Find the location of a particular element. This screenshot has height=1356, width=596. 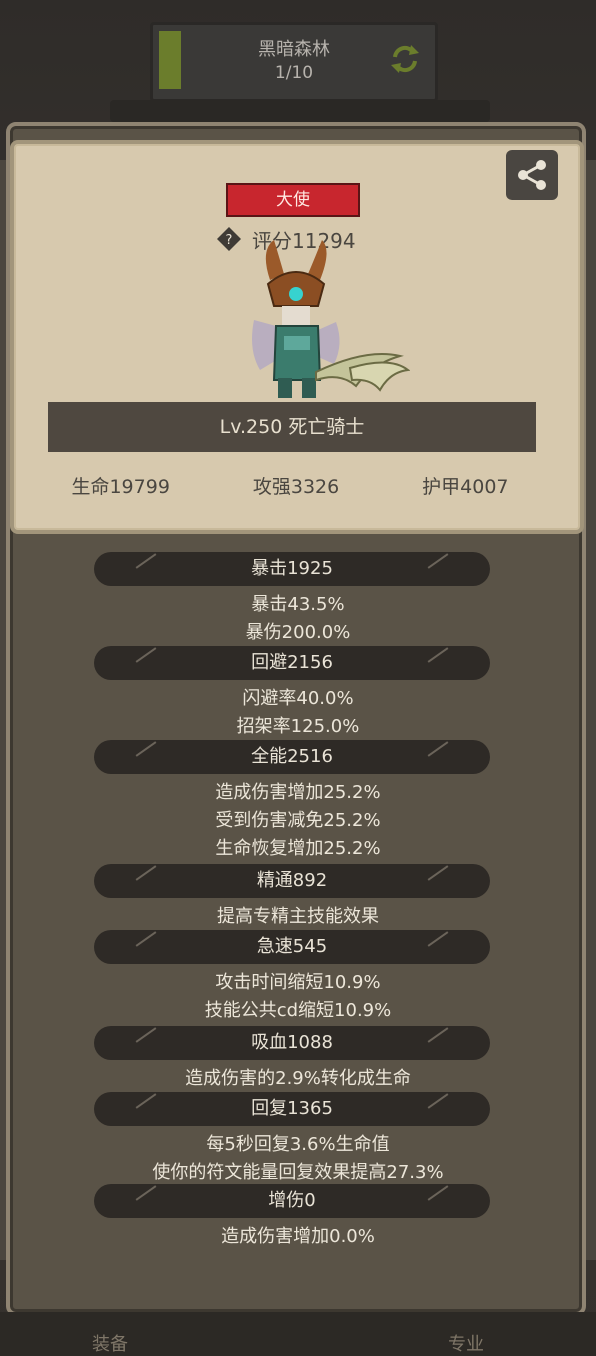

stat-line: 闪避率40.0% is located at coordinates (298, 698).